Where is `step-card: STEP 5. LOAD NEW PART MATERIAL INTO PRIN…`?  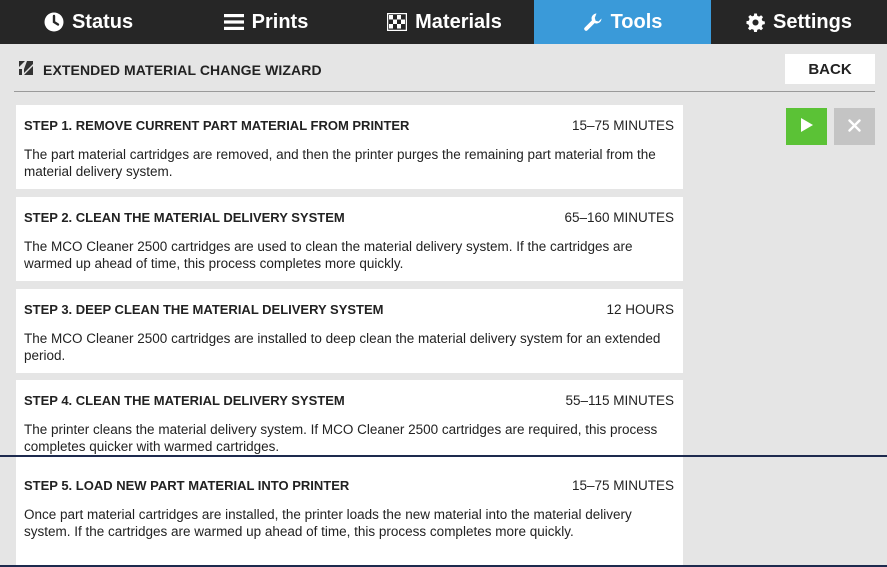 step-card: STEP 5. LOAD NEW PART MATERIAL INTO PRIN… is located at coordinates (349, 516).